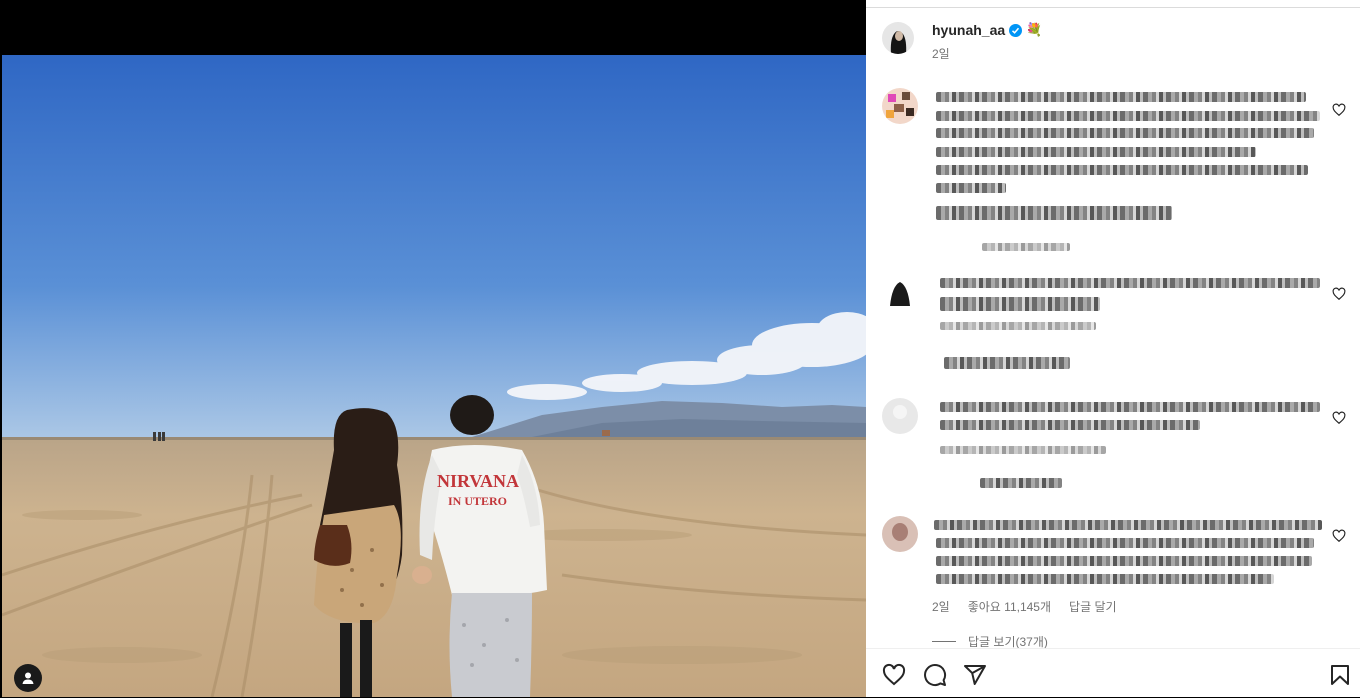 This screenshot has width=1360, height=698. What do you see at coordinates (941, 54) in the screenshot?
I see `post-time: 2일` at bounding box center [941, 54].